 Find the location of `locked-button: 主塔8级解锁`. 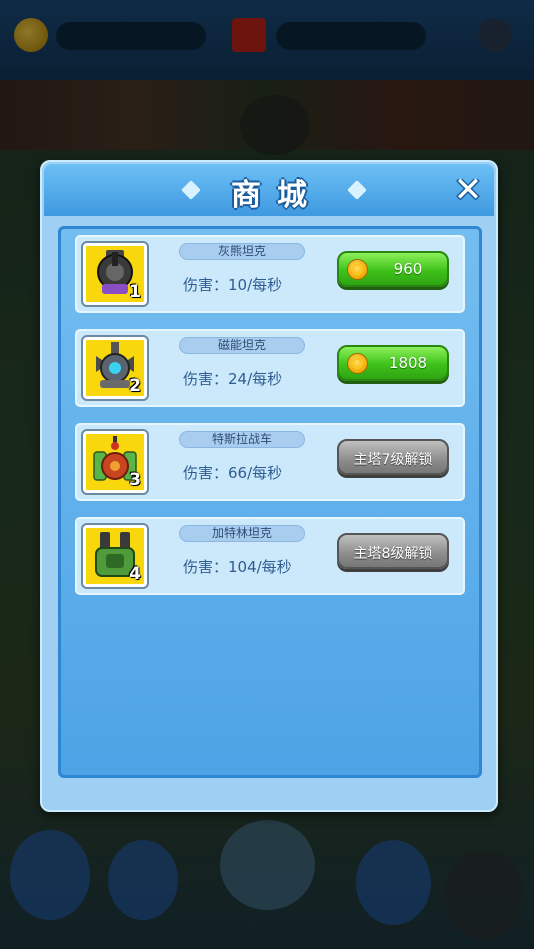

locked-button: 主塔8级解锁 is located at coordinates (393, 551).